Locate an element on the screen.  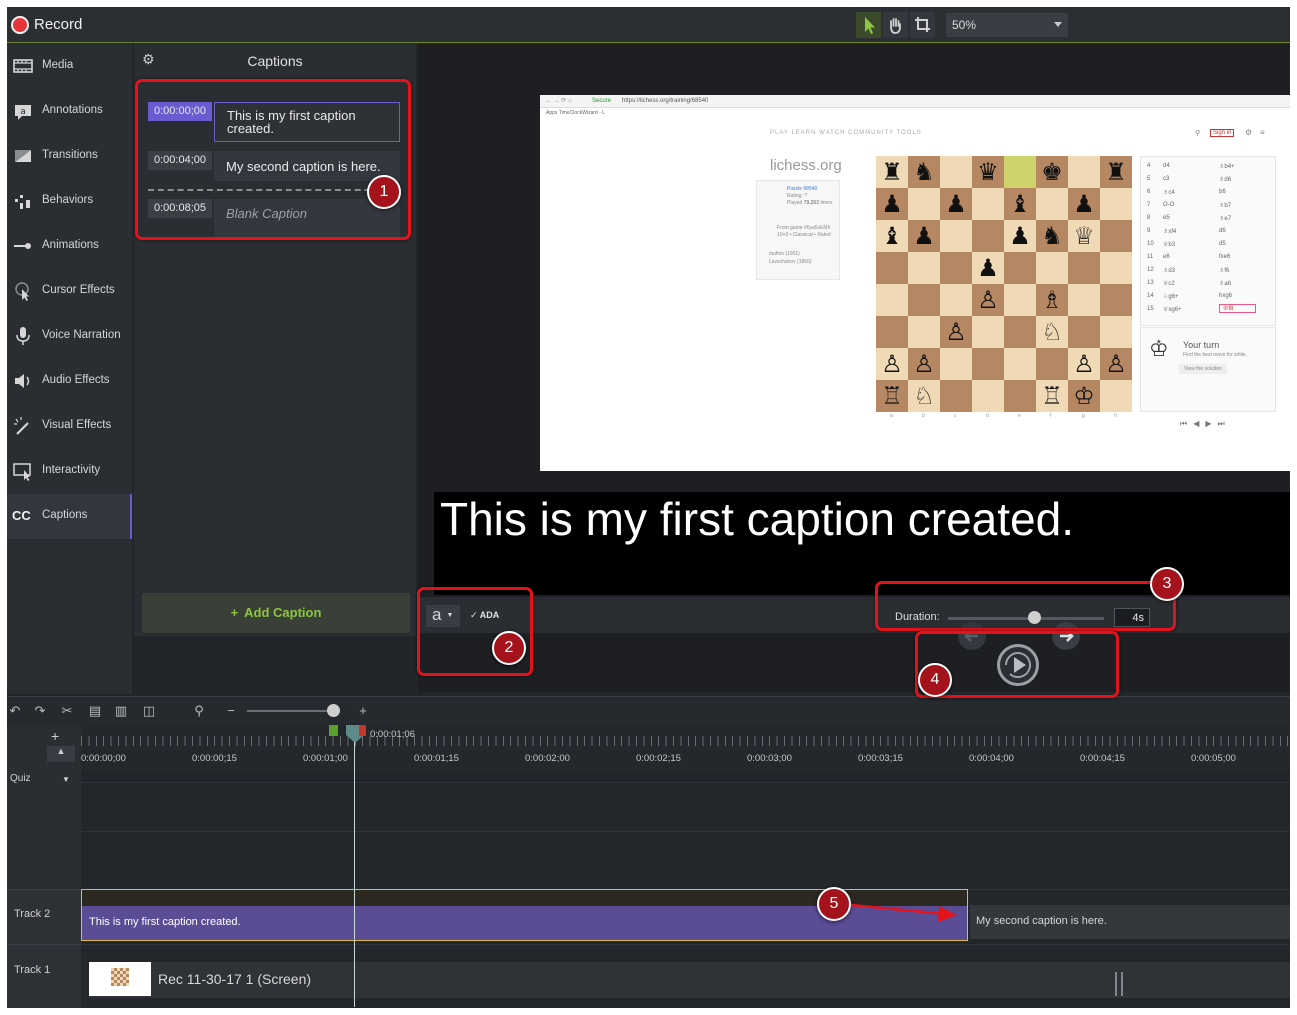
cursor-icon is located at coordinates (22, 291).